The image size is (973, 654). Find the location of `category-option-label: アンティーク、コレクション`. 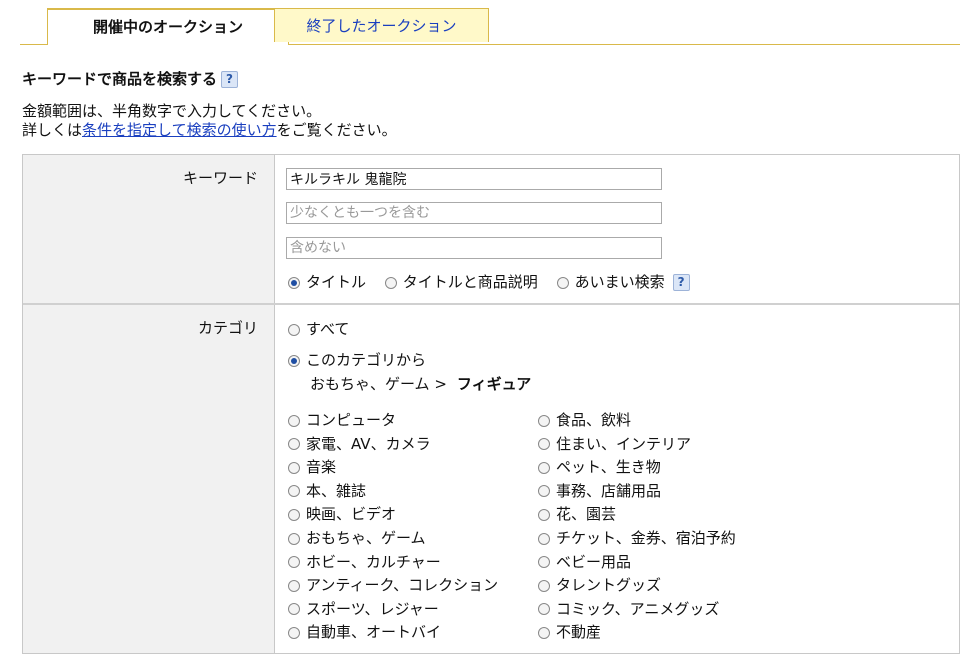

category-option-label: アンティーク、コレクション is located at coordinates (402, 585).